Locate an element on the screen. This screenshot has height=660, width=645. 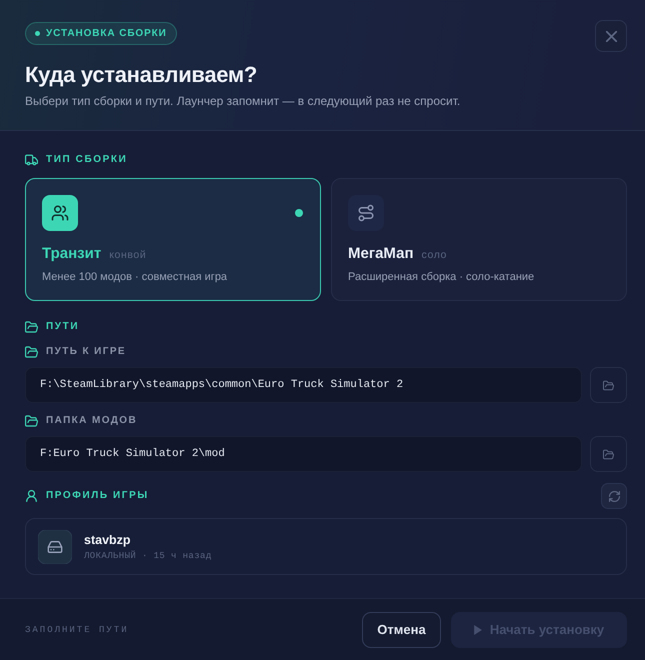
status-text: ЗАПОЛНИТЕ ПУТИ is located at coordinates (77, 629).